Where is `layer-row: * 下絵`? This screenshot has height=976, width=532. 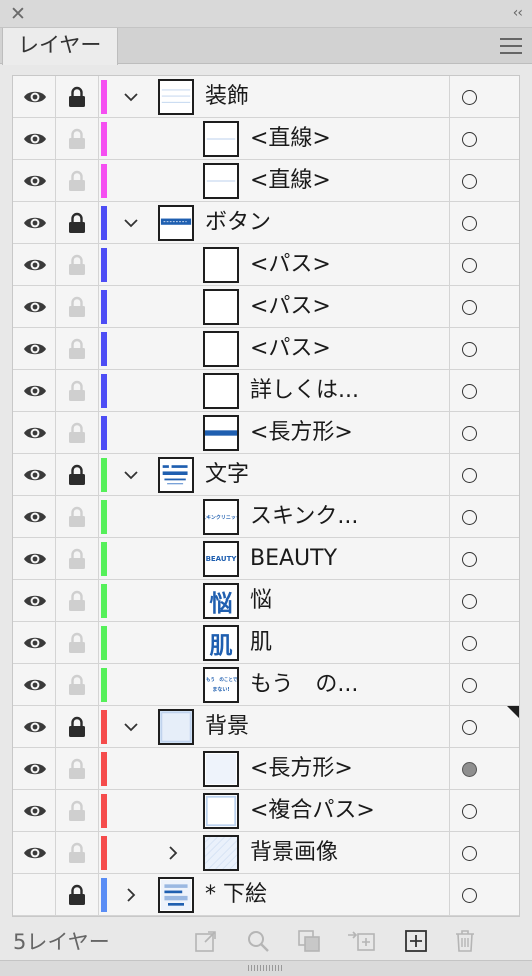
layer-row: * 下絵 is located at coordinates (266, 895).